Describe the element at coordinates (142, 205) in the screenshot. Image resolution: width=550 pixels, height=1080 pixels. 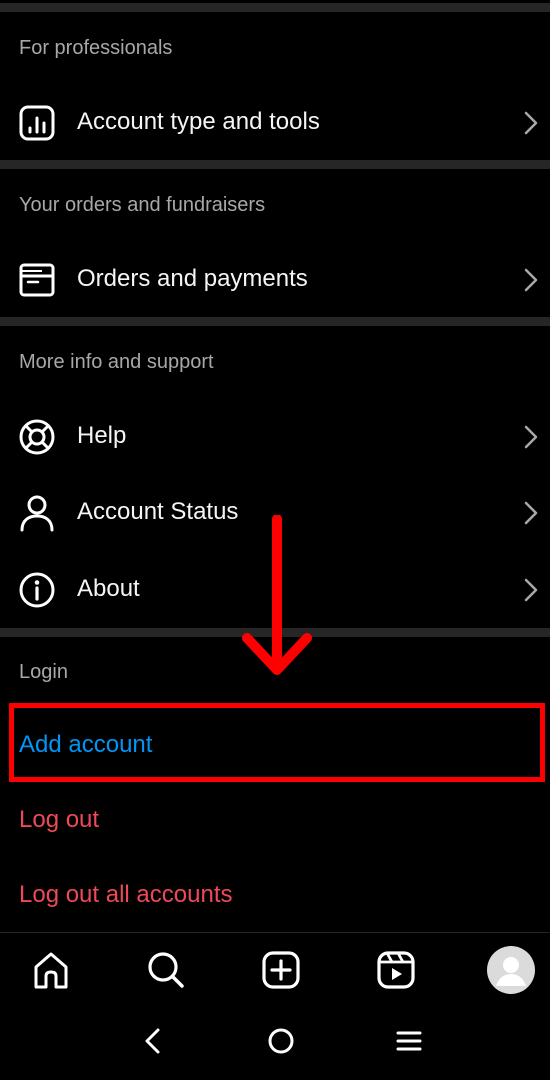
I see `section-title-orders: Your orders and fundraisers` at that location.